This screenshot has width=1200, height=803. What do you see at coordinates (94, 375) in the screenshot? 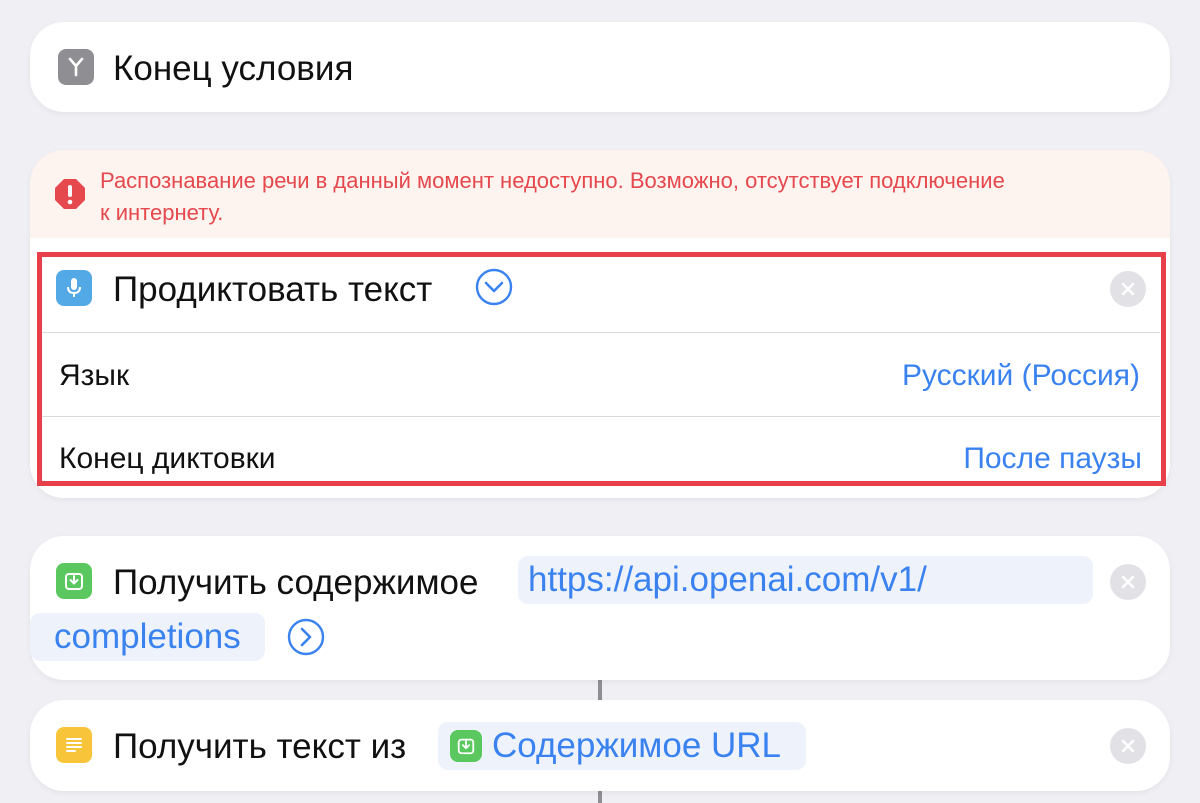
I see `language-label: Язык` at bounding box center [94, 375].